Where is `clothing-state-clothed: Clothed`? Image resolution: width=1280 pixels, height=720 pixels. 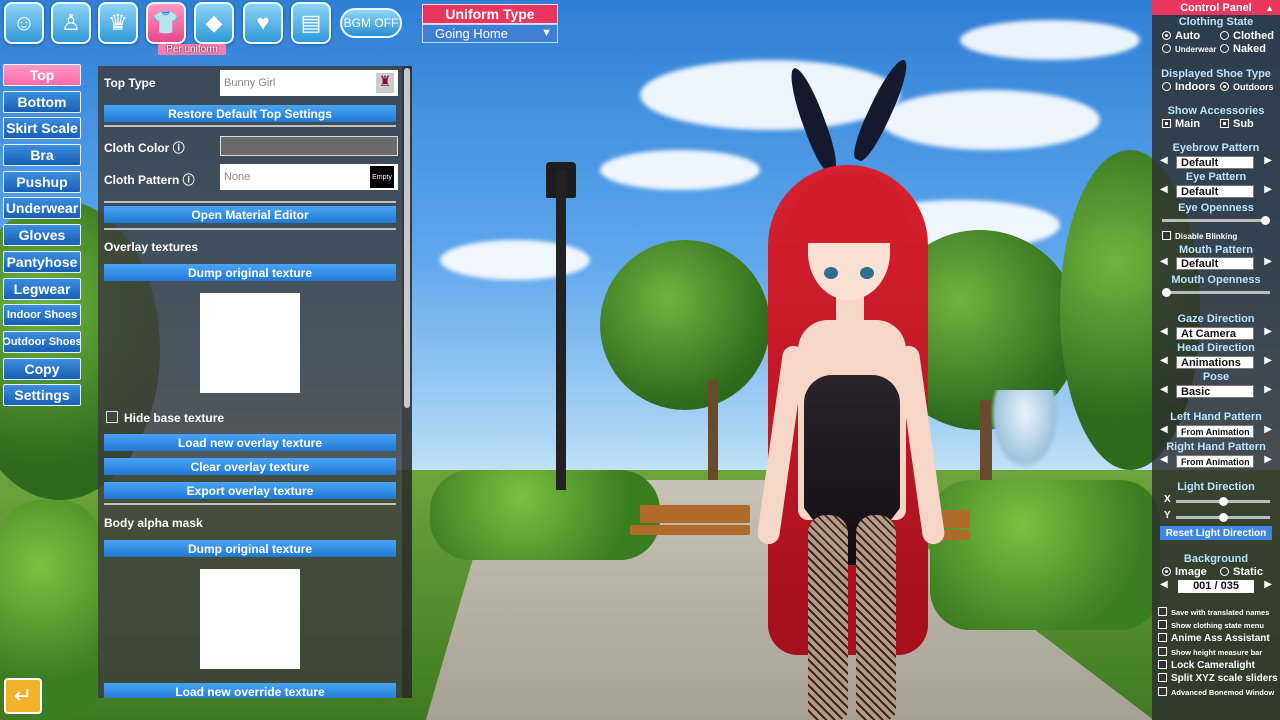 clothing-state-clothed: Clothed is located at coordinates (1247, 36).